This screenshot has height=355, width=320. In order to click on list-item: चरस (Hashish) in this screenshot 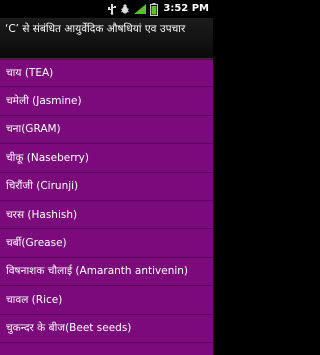, I will do `click(106, 215)`.